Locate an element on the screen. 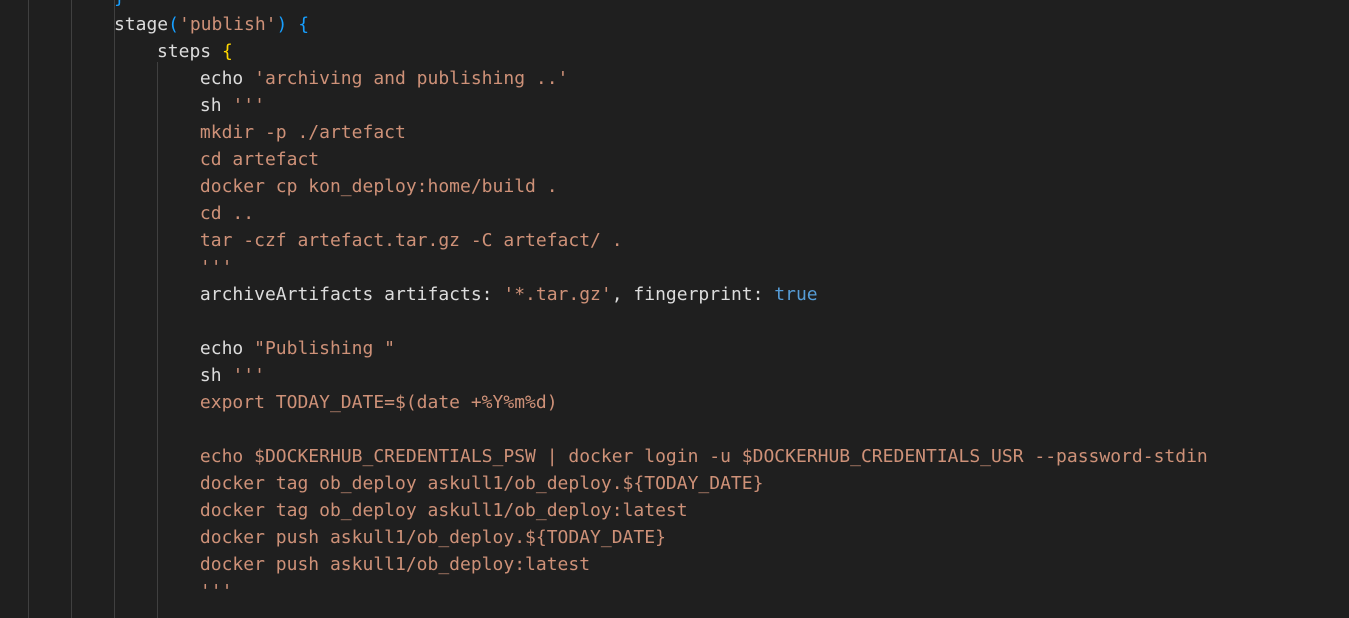  code-token: true is located at coordinates (796, 294).